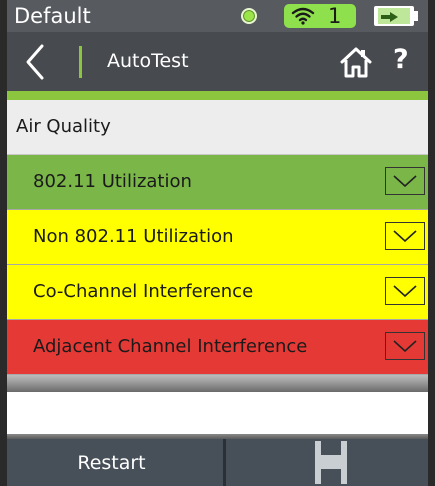 This screenshot has width=435, height=486. I want to click on wifi-count: 1, so click(335, 16).